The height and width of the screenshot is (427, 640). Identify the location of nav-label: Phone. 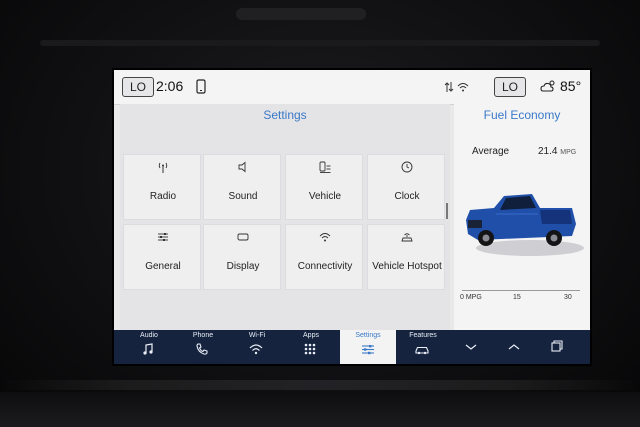
(203, 335).